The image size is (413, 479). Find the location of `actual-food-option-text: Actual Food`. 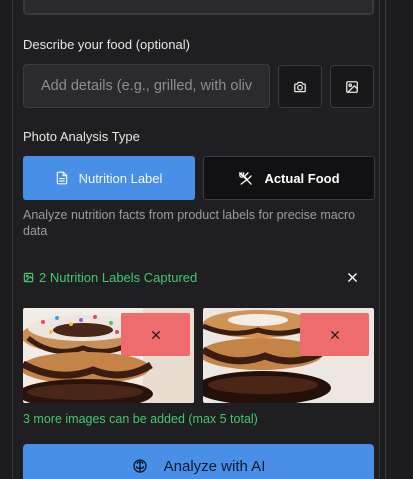

actual-food-option-text: Actual Food is located at coordinates (302, 178).